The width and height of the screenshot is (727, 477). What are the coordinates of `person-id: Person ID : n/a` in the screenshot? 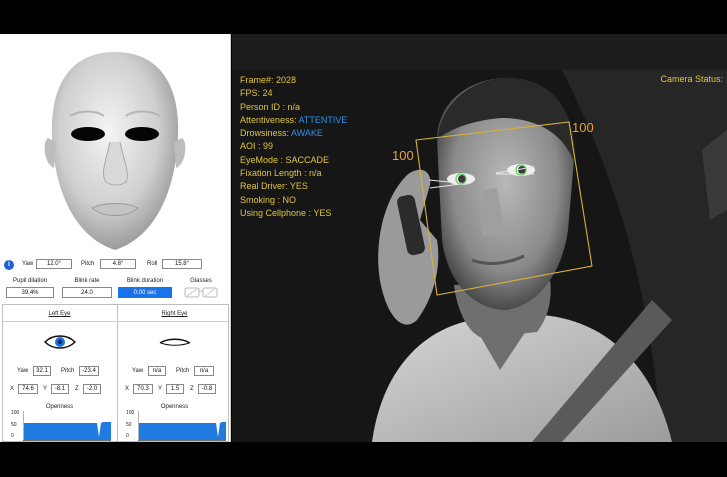 It's located at (270, 106).